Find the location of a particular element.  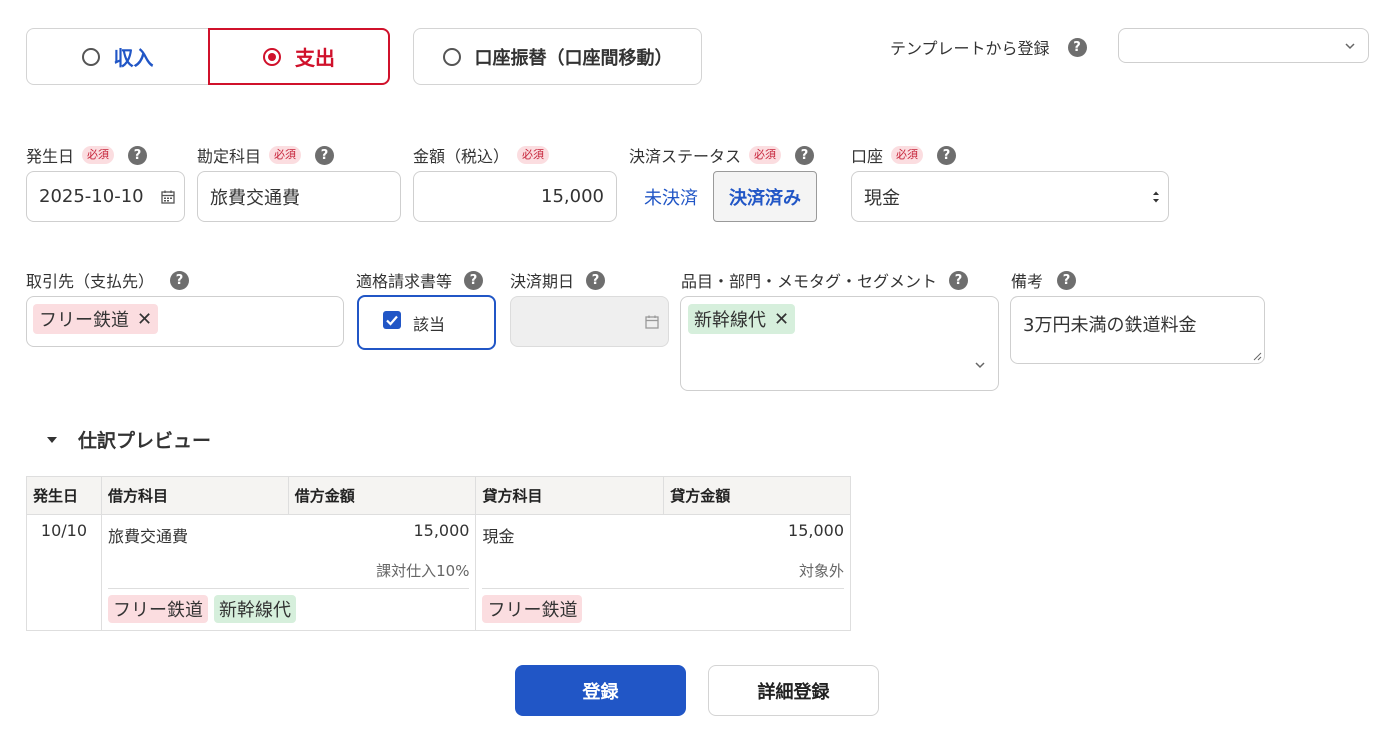

memo-value: 3万円未満の鉄道料金 is located at coordinates (1110, 325).